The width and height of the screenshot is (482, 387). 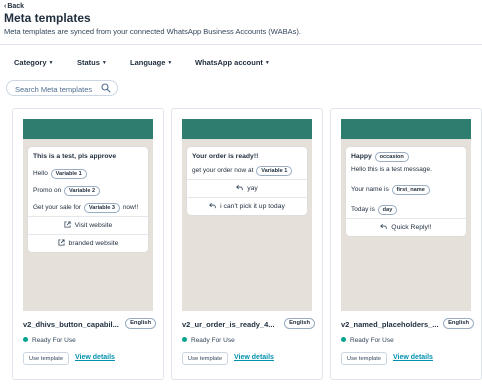 I want to click on message-header: Your order is ready!!, so click(x=225, y=156).